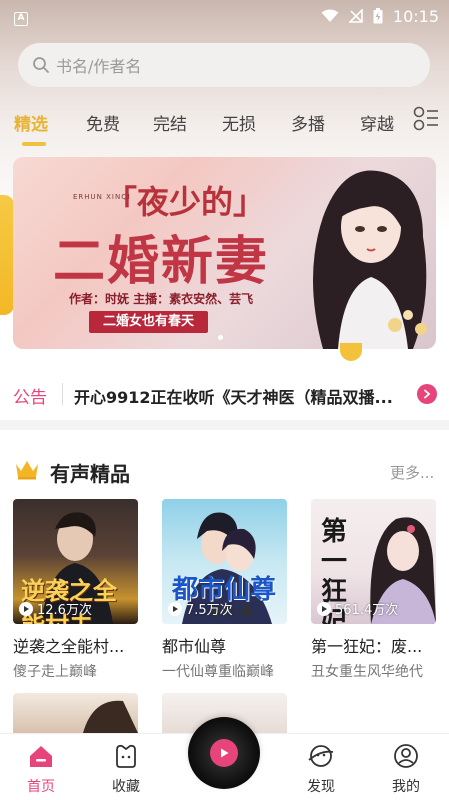 The height and width of the screenshot is (800, 449). I want to click on status-time: 10:15, so click(415, 16).